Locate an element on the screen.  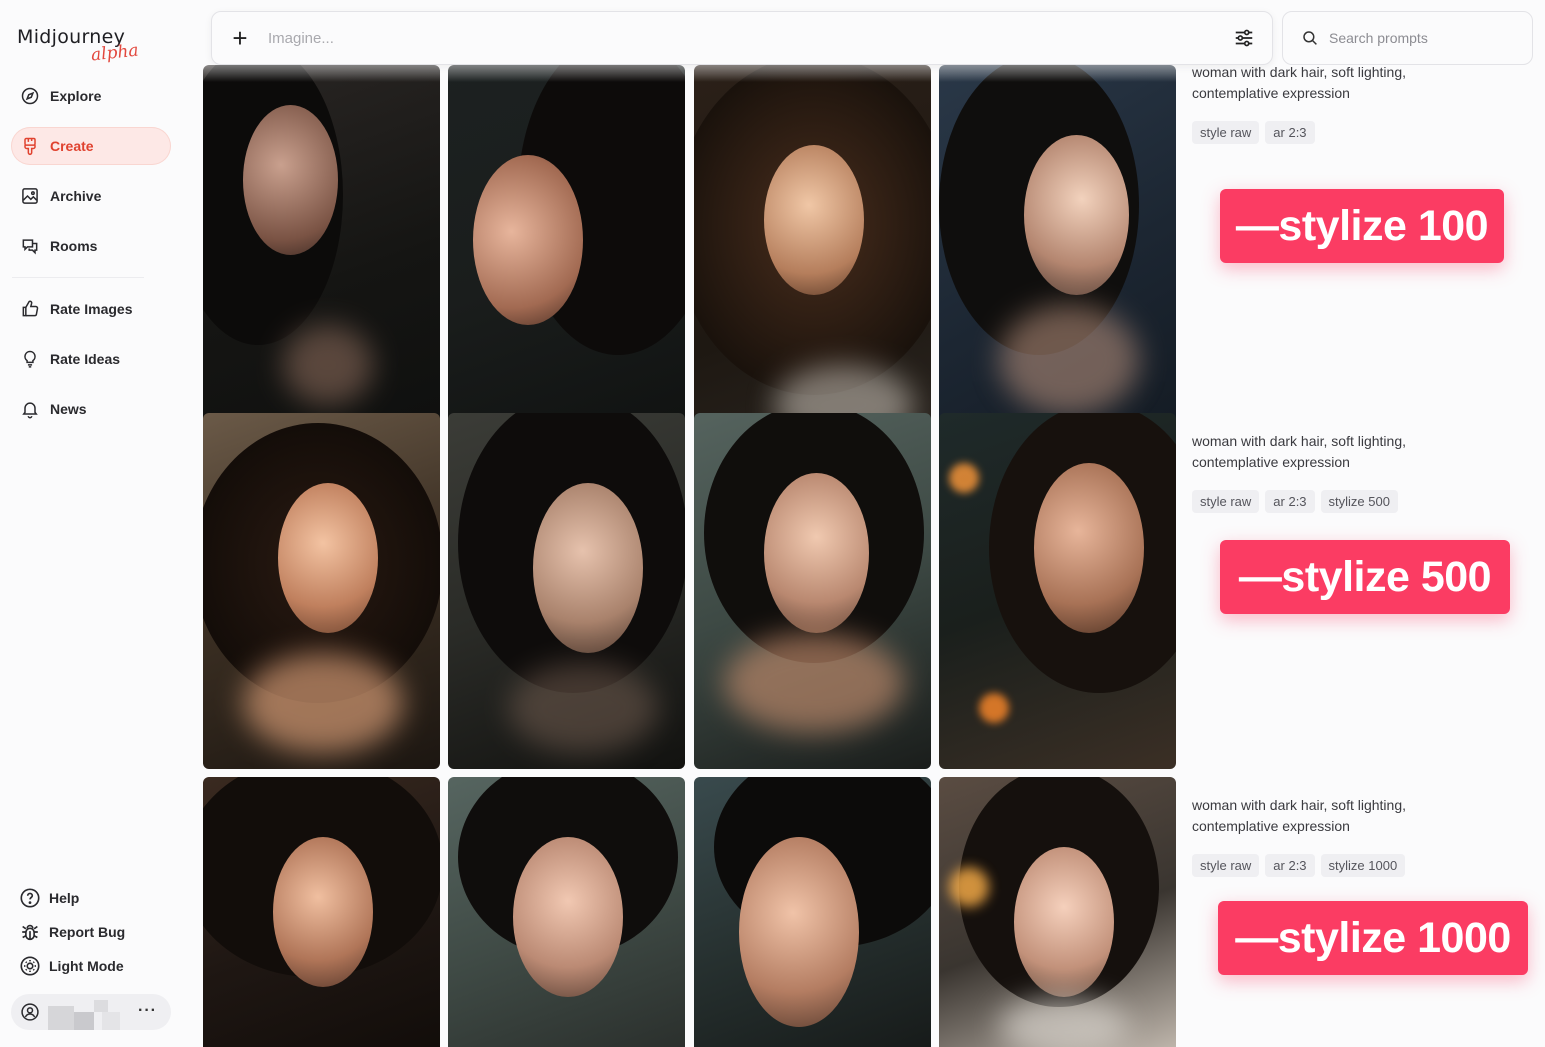
sidebar-item-explore: Explore is located at coordinates (91, 96).